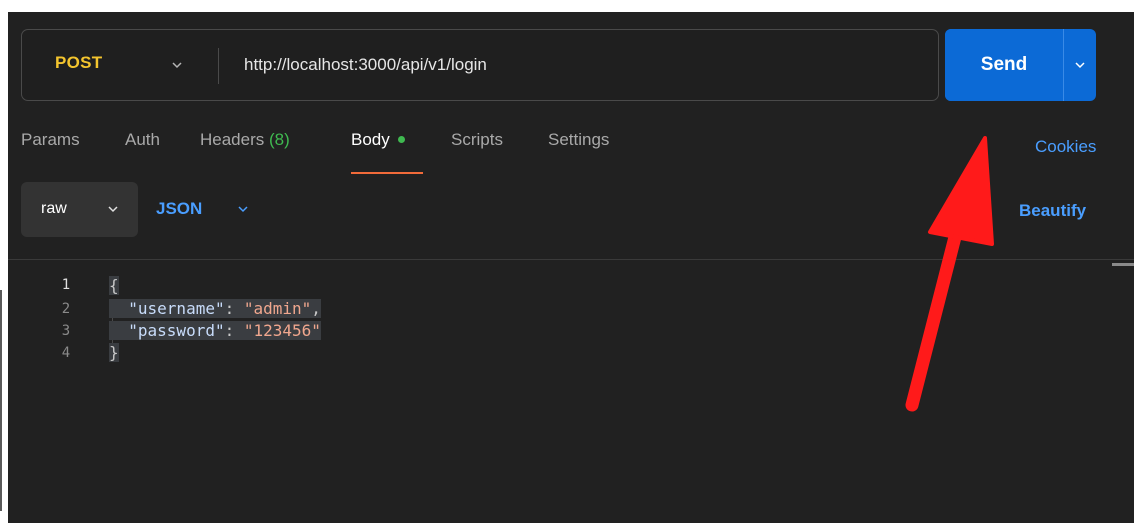 This screenshot has width=1134, height=523. Describe the element at coordinates (282, 330) in the screenshot. I see `json-value: "123456"` at that location.